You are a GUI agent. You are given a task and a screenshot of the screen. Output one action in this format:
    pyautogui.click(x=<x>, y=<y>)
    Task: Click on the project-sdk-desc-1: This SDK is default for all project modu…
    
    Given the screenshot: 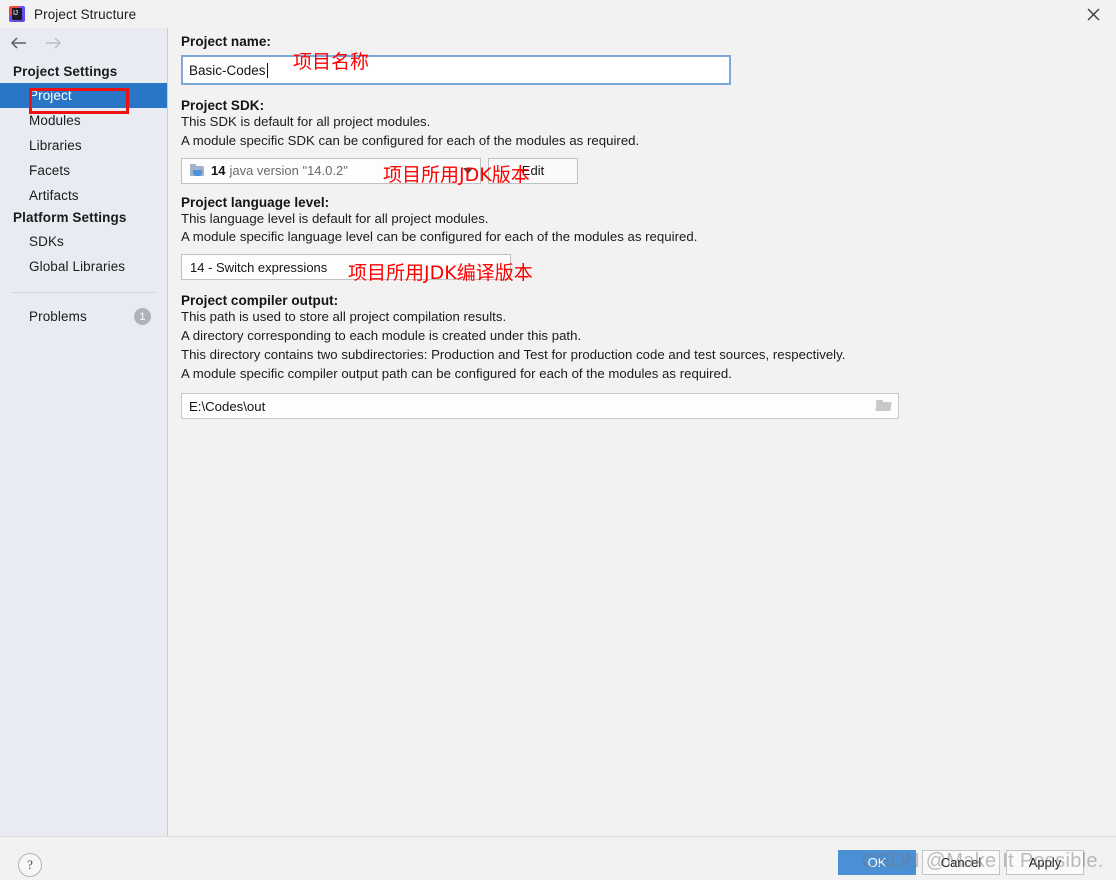 What is the action you would take?
    pyautogui.click(x=306, y=121)
    